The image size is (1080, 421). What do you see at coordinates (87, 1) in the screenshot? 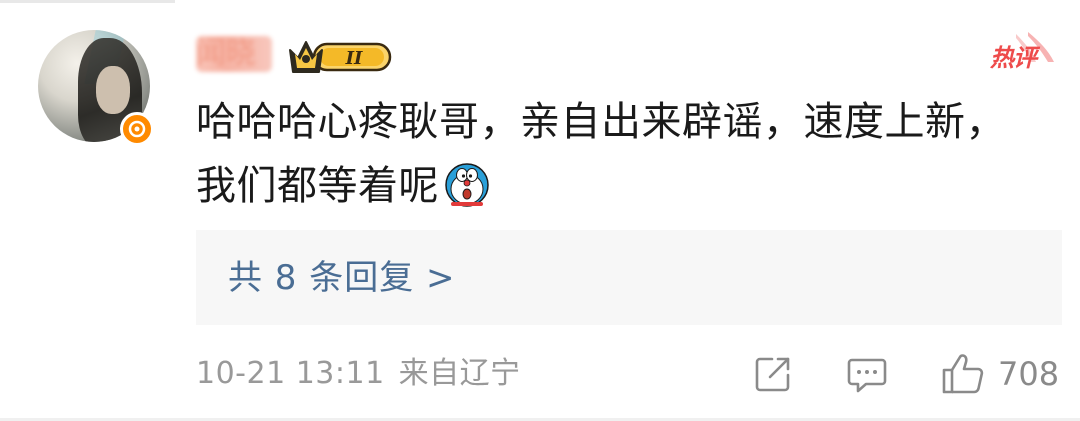
I see `top-divider` at bounding box center [87, 1].